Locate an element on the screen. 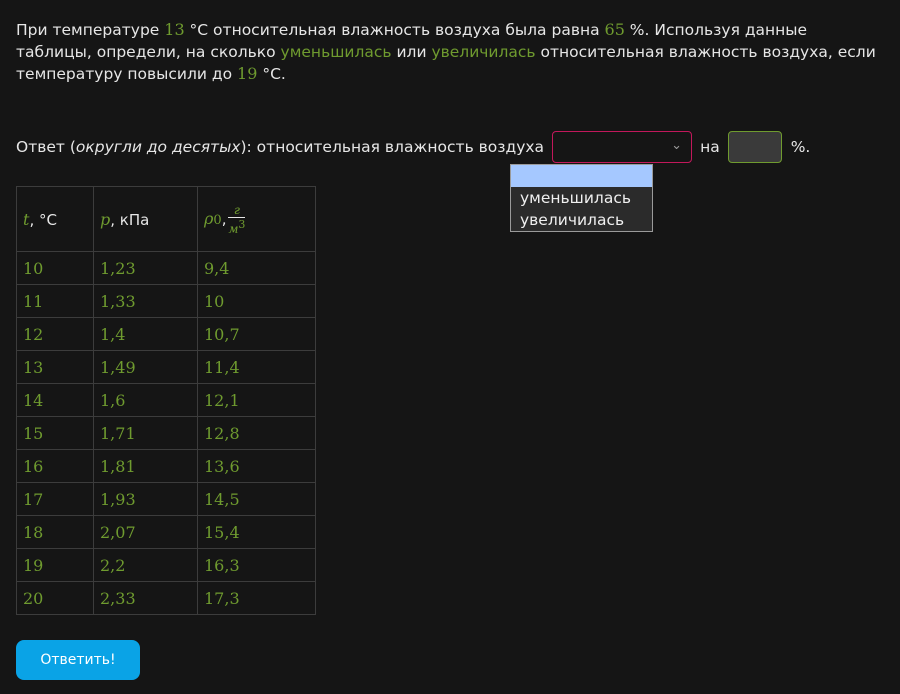 Image resolution: width=900 pixels, height=694 pixels. temperature-unit: , °C is located at coordinates (43, 219).